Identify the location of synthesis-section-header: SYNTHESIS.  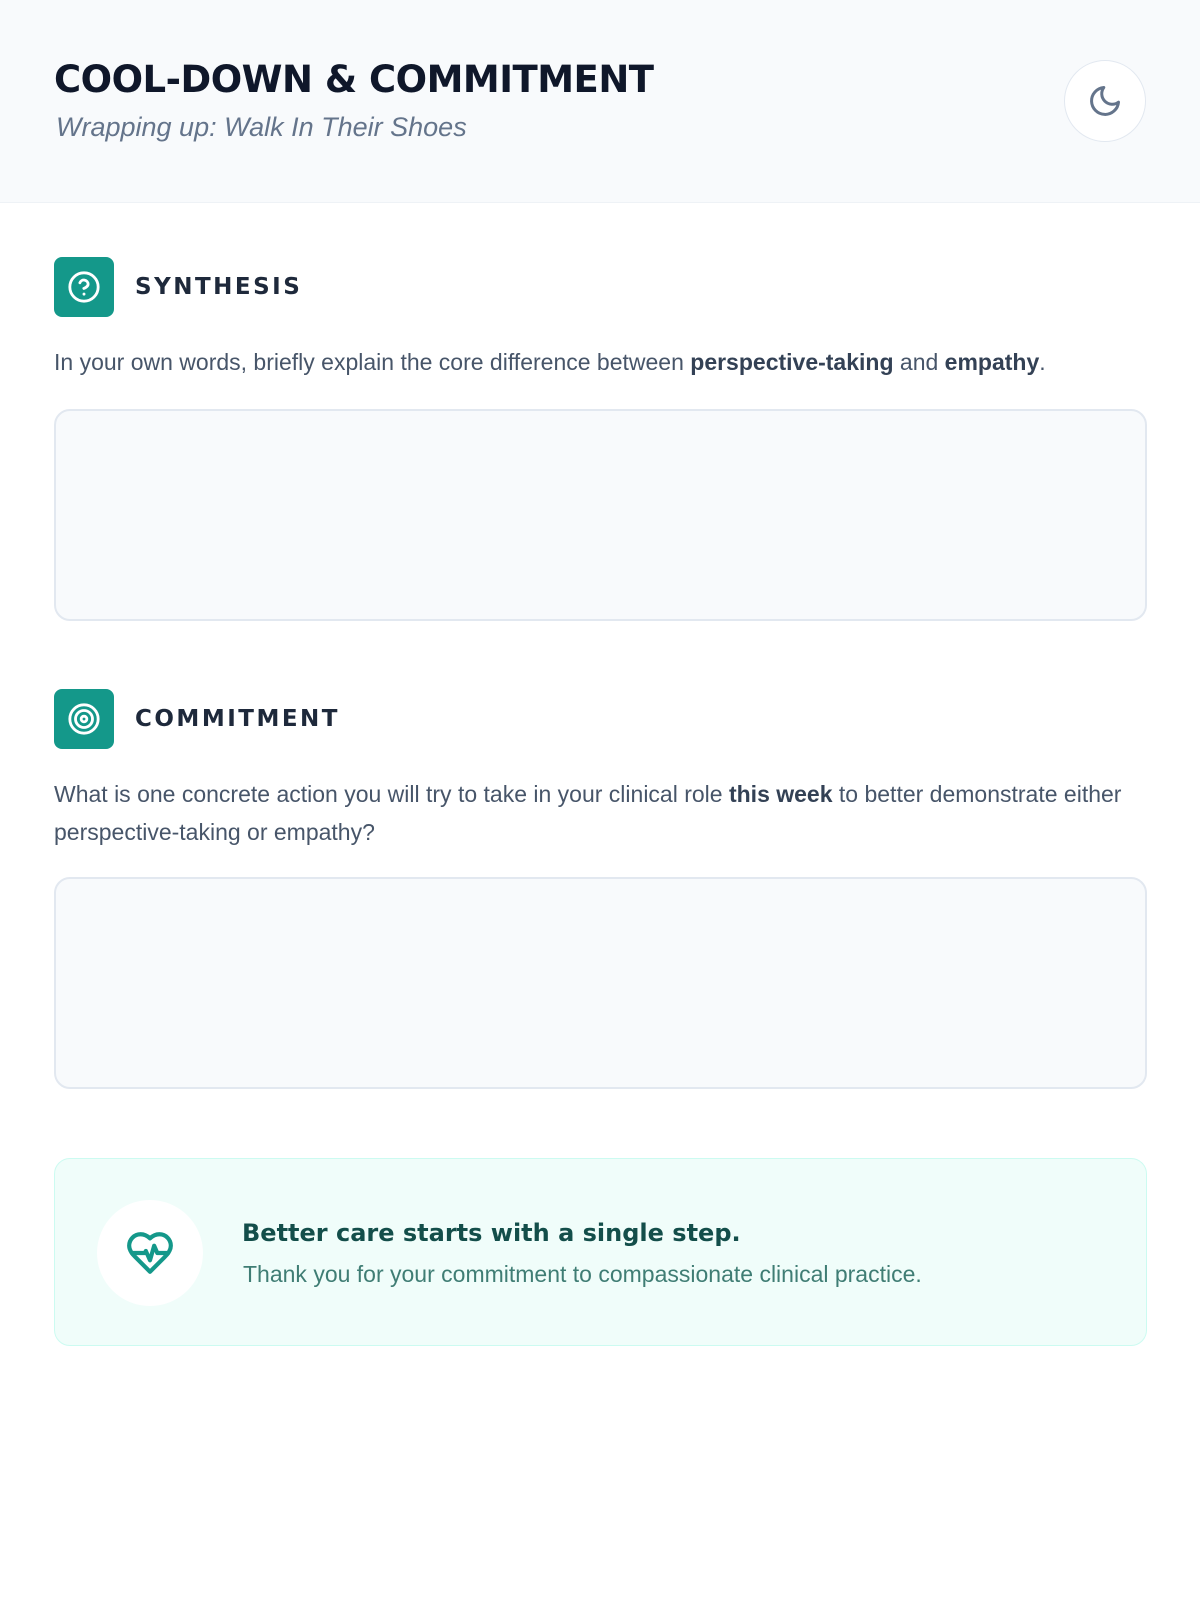
(178, 287).